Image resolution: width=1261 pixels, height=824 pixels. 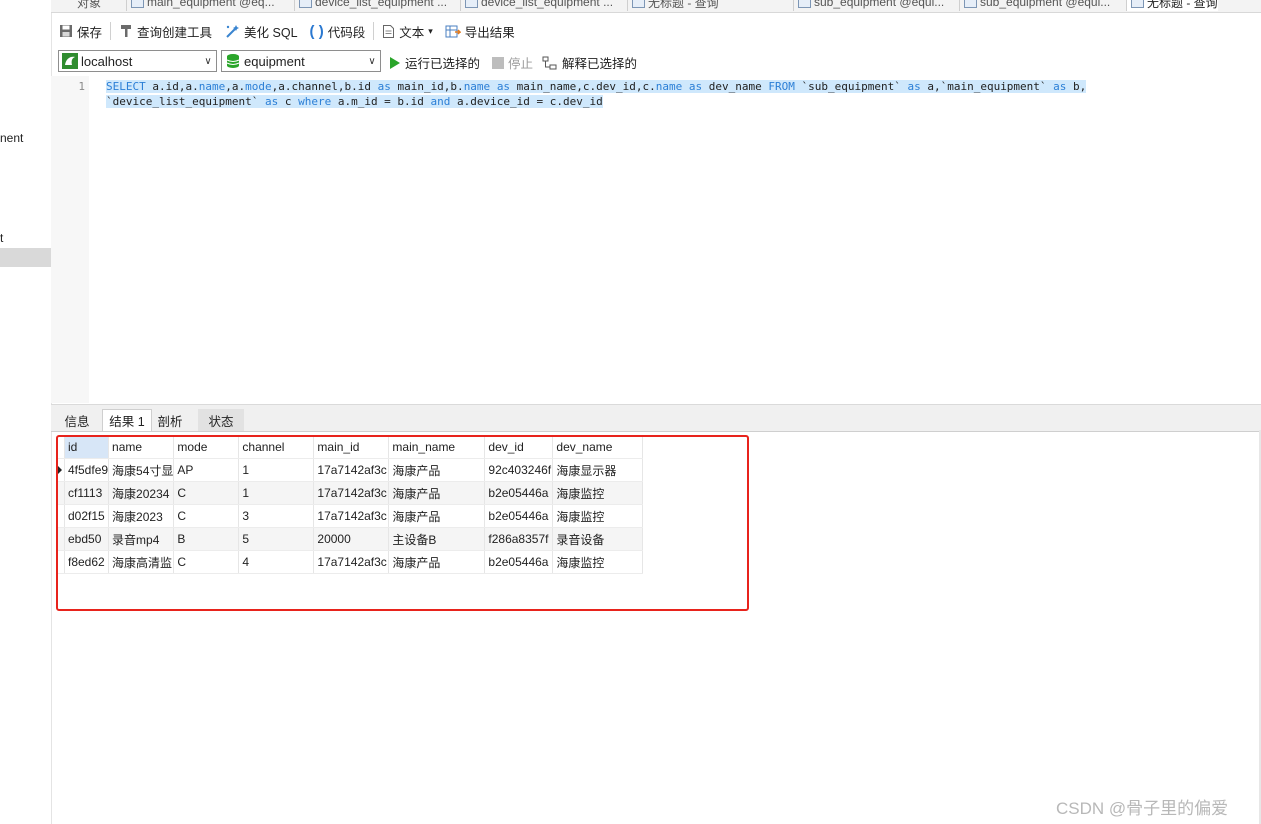 I want to click on table-icon, so click(x=137, y=4).